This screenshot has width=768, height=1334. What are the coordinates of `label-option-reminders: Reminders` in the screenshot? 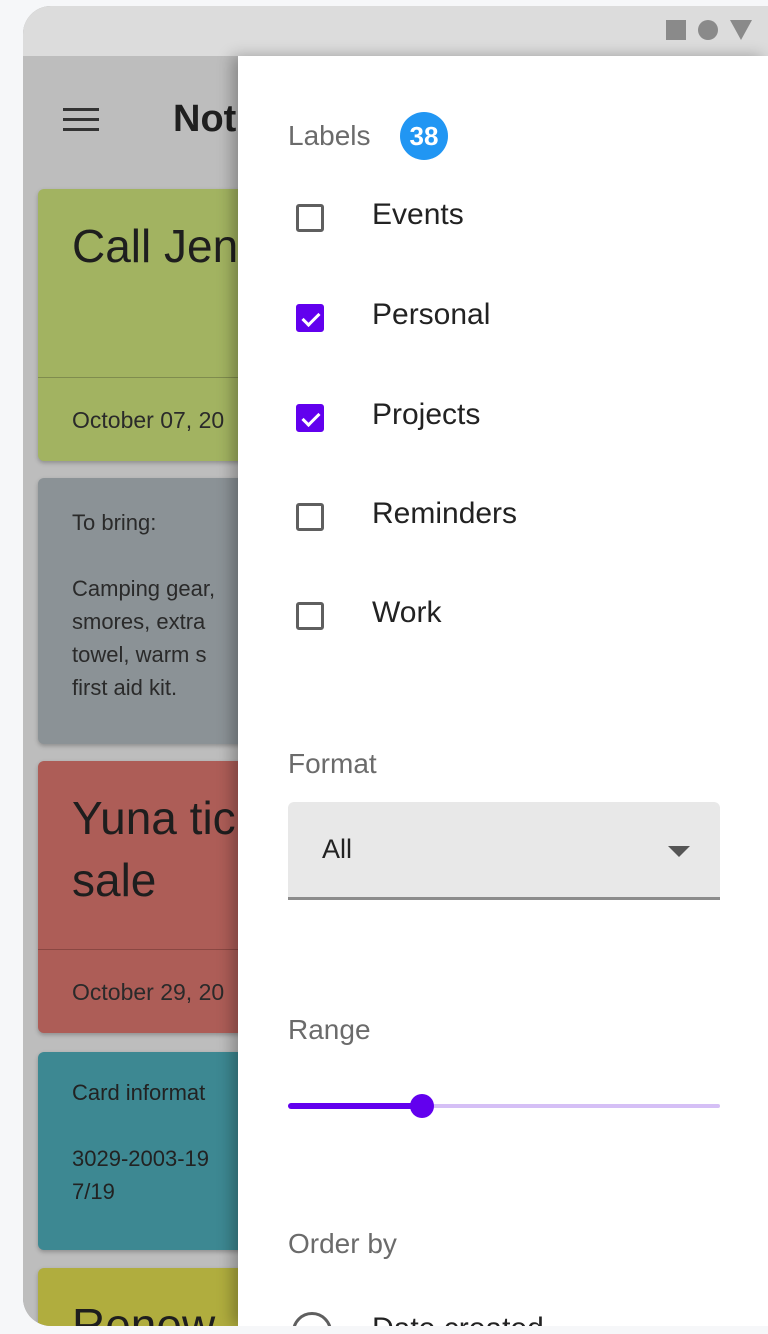 It's located at (498, 521).